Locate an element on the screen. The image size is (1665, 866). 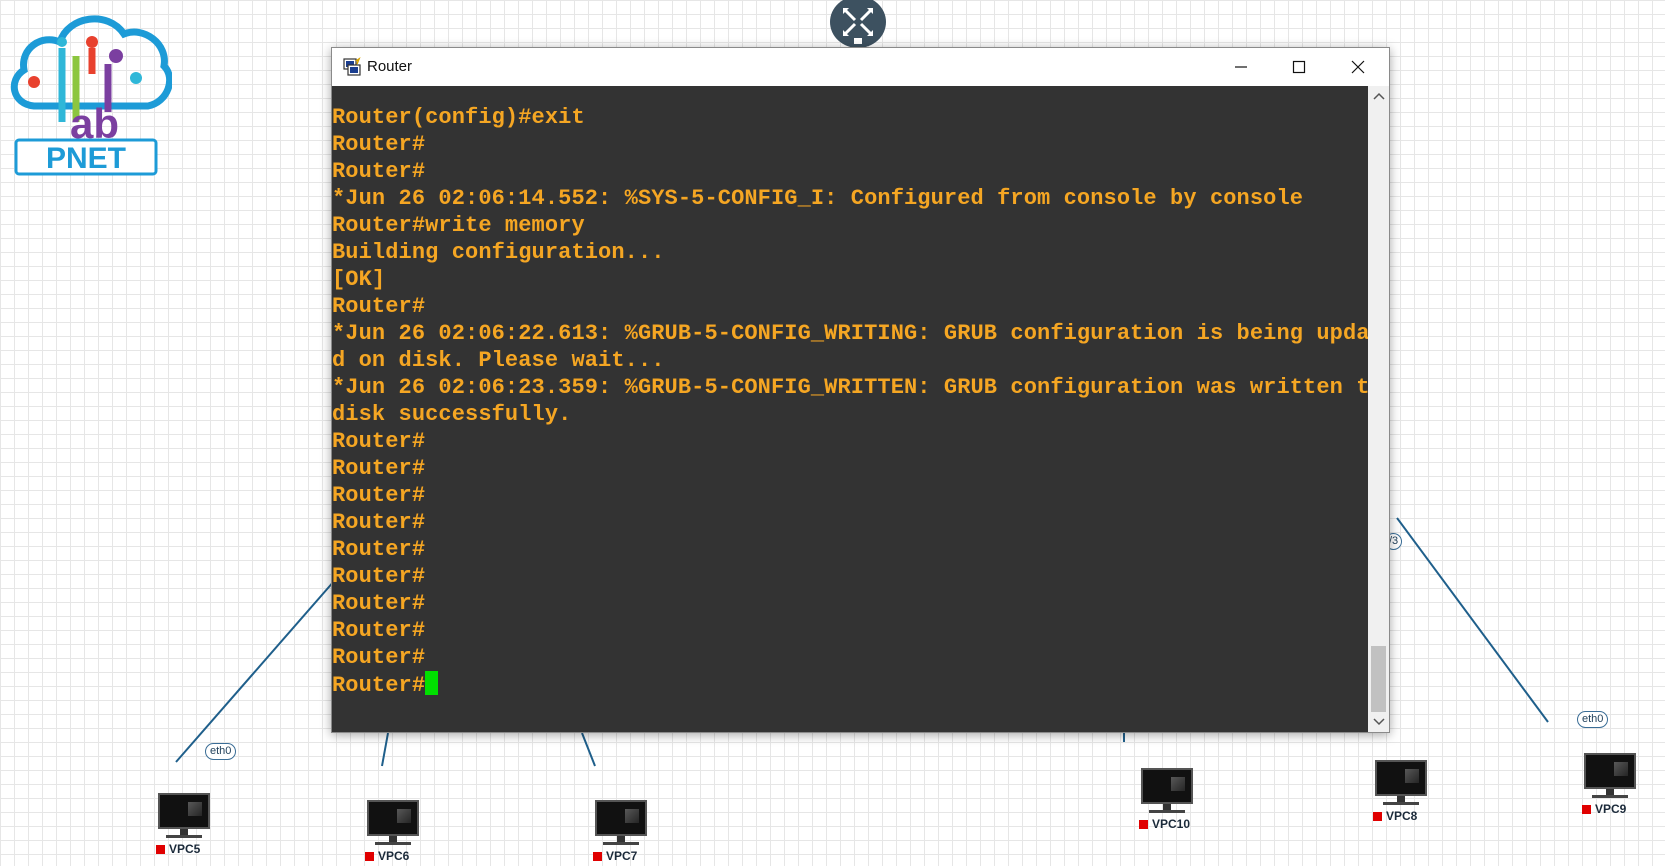
scrollbar-thumb is located at coordinates (1378, 679).